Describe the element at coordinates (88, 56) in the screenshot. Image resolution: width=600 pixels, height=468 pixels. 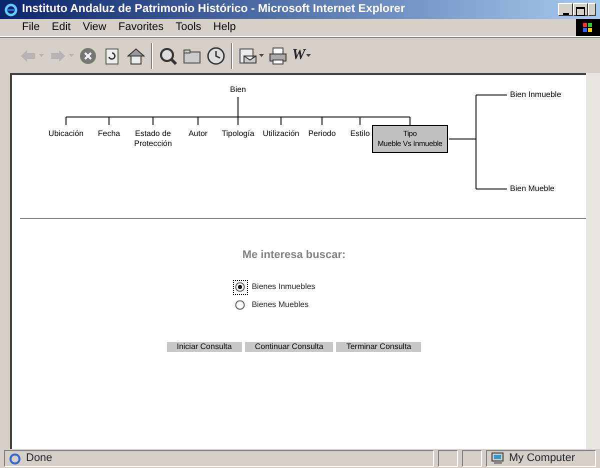
I see `stop-icon` at that location.